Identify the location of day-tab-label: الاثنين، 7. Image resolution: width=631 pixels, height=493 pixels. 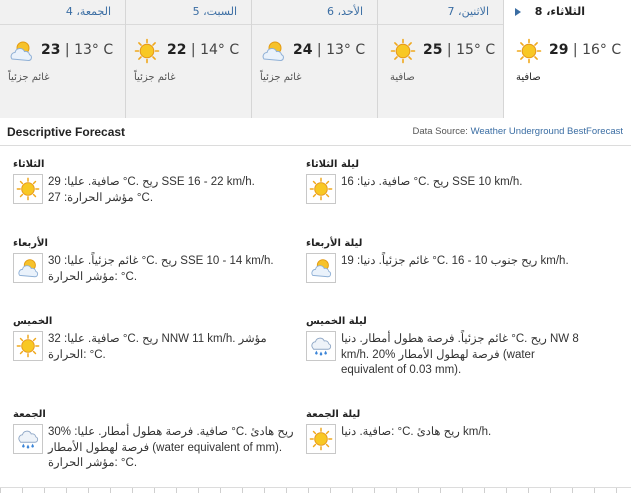
(468, 11).